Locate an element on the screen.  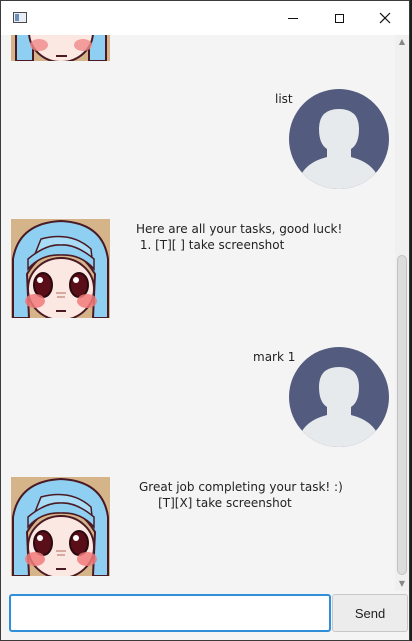
send-button: Send is located at coordinates (370, 613).